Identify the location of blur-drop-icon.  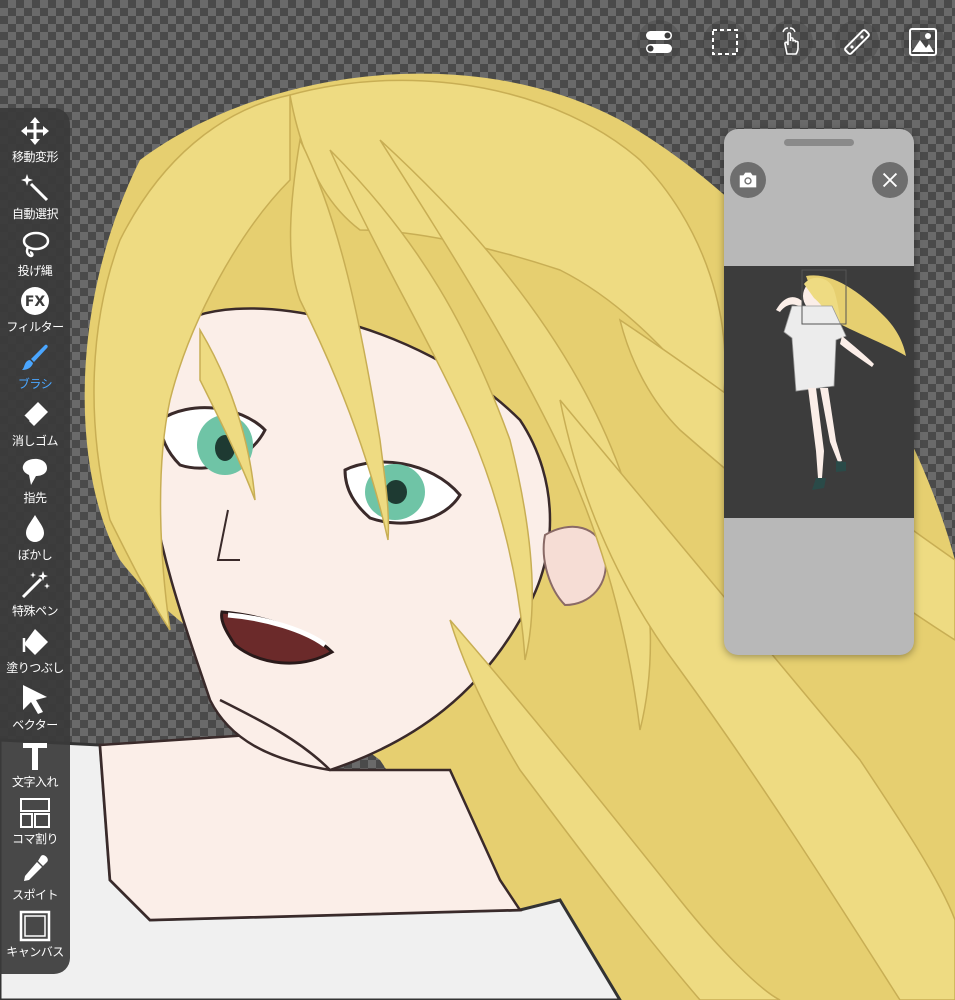
(35, 528).